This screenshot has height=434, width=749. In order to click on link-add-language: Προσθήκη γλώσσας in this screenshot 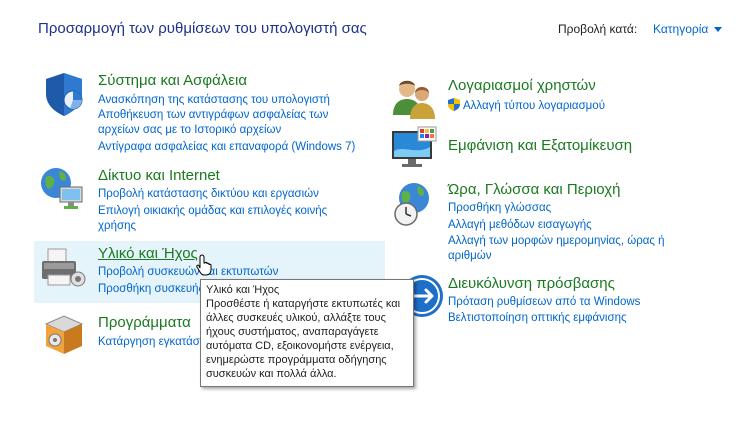, I will do `click(499, 208)`.